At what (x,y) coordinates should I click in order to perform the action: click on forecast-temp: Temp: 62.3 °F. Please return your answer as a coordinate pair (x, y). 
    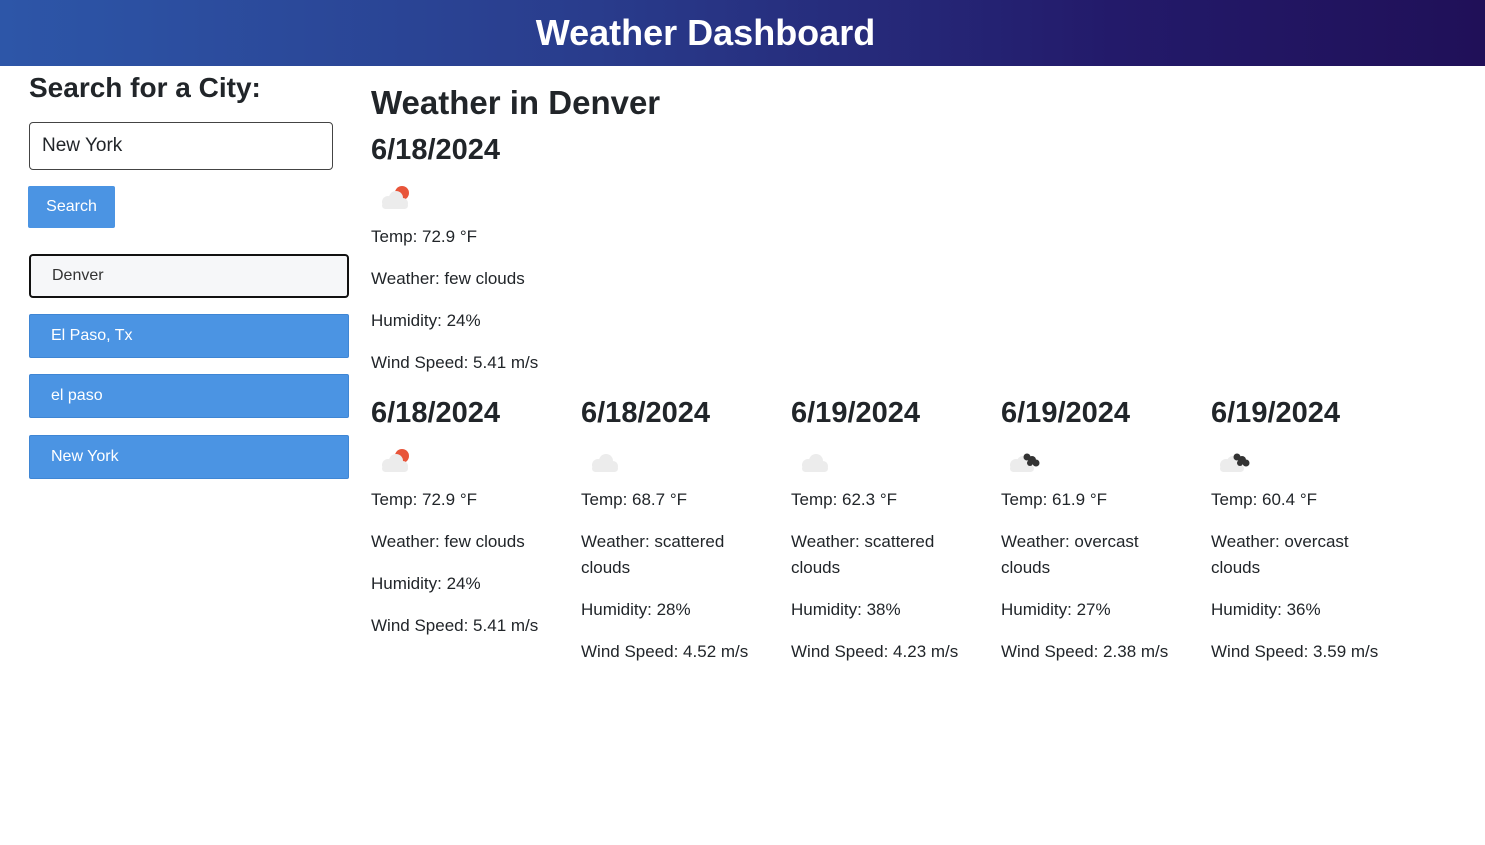
    Looking at the image, I should click on (844, 499).